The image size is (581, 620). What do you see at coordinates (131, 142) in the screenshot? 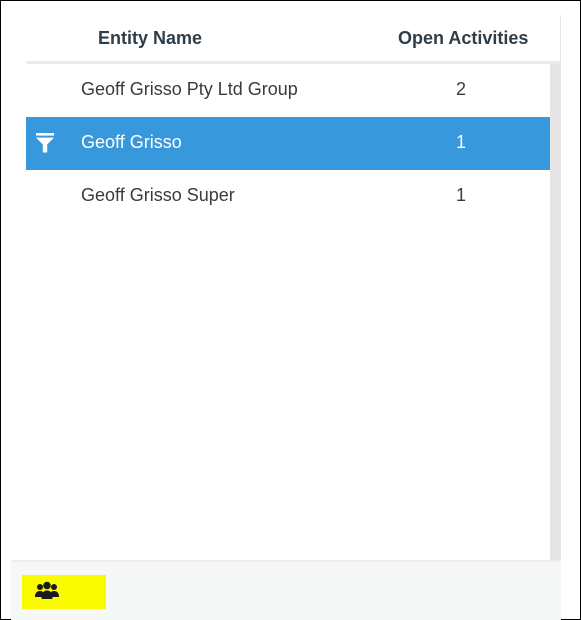
I see `entity-name-cell: Geoff Grisso` at bounding box center [131, 142].